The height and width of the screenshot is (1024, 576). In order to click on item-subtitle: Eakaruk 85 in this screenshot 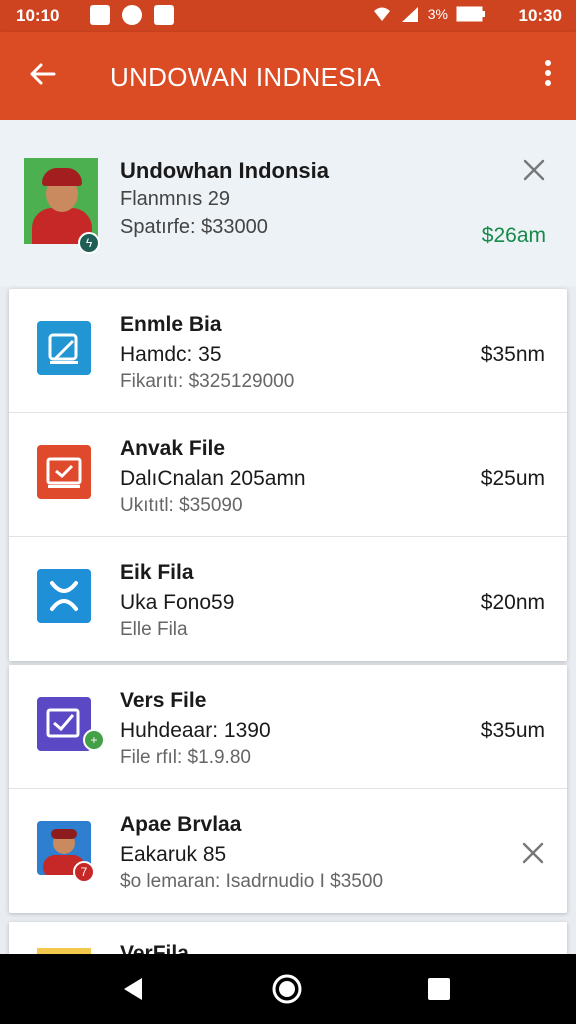, I will do `click(173, 854)`.